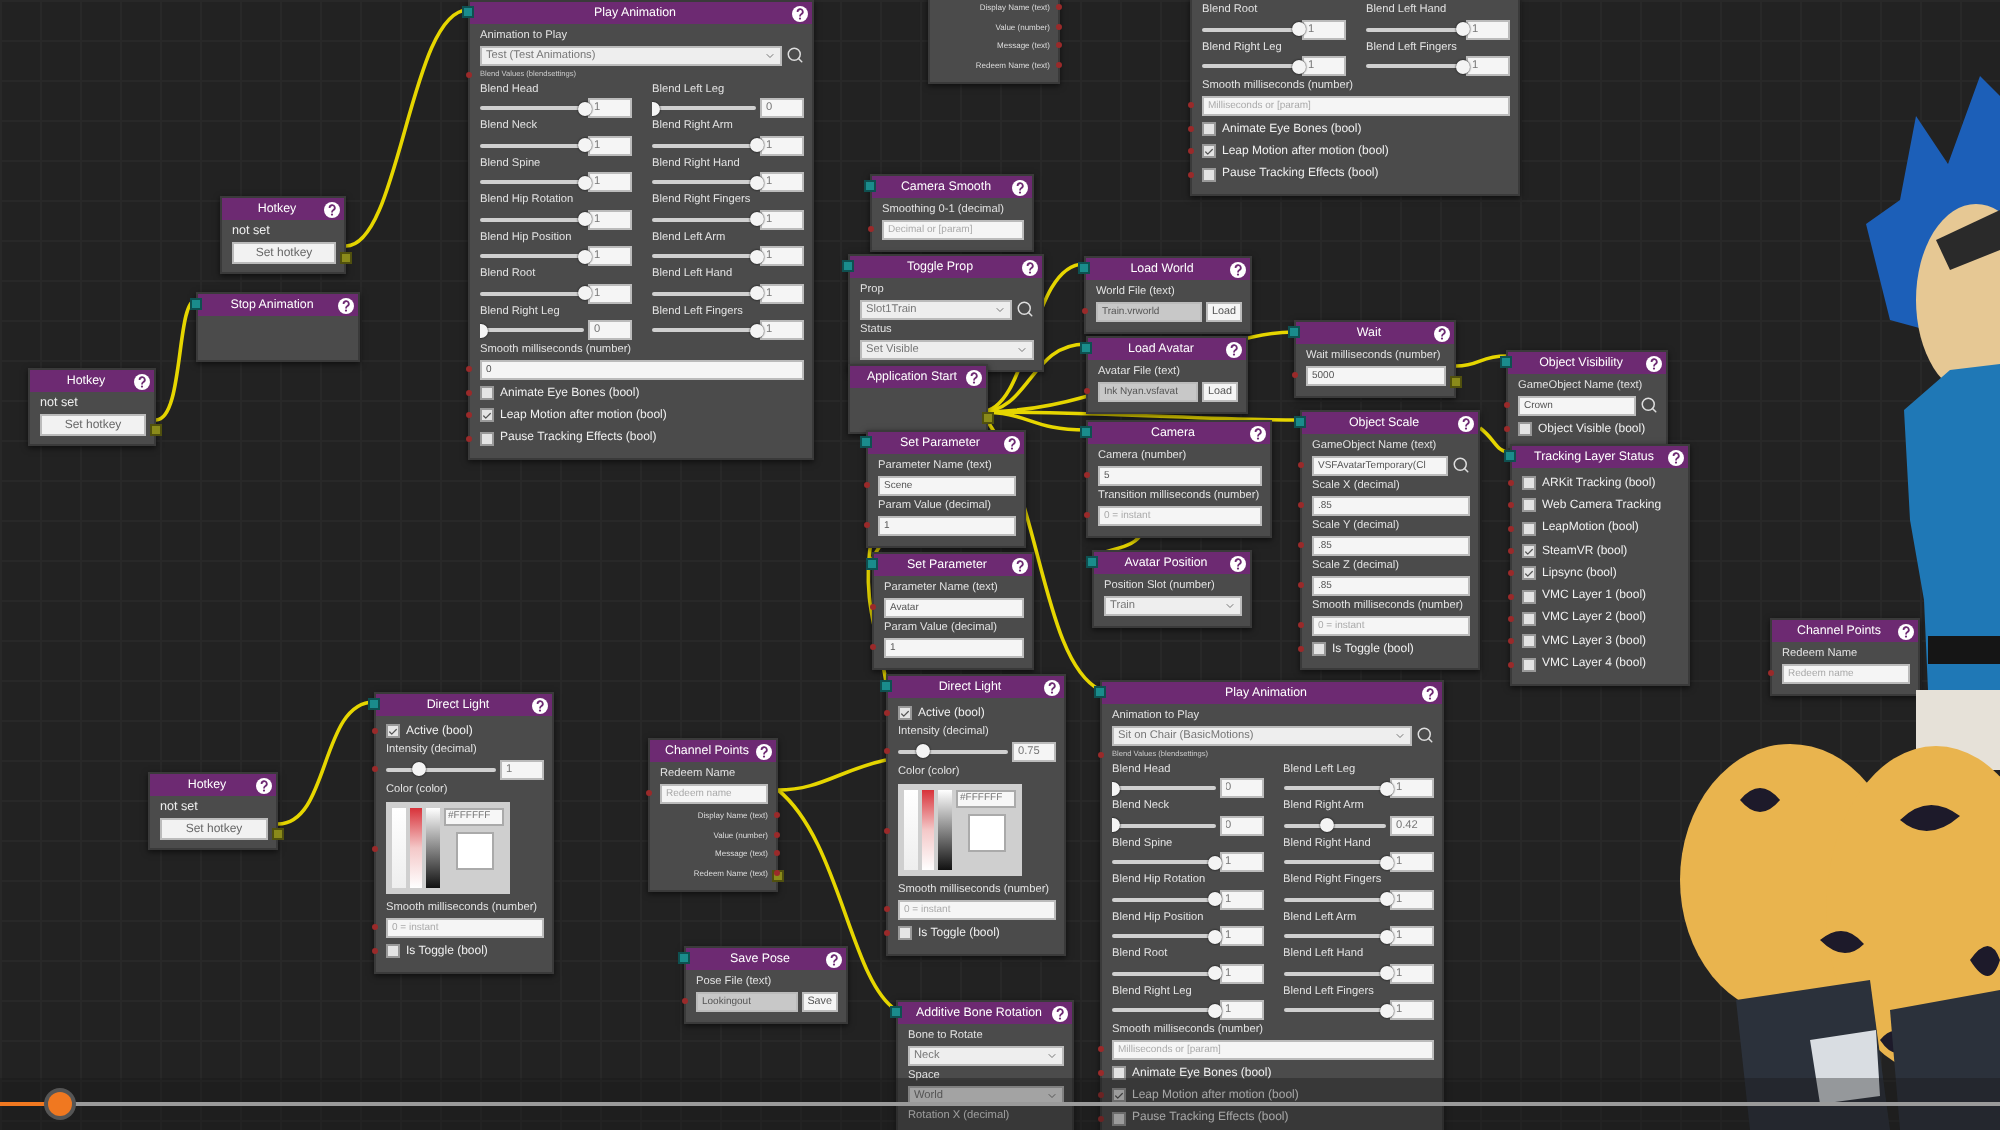  Describe the element at coordinates (416, 847) in the screenshot. I see `saturation-bar` at that location.